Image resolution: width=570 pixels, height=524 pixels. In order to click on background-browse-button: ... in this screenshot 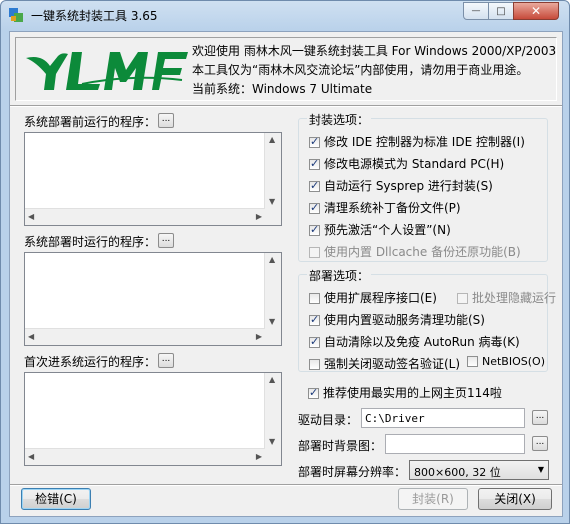, I will do `click(540, 443)`.